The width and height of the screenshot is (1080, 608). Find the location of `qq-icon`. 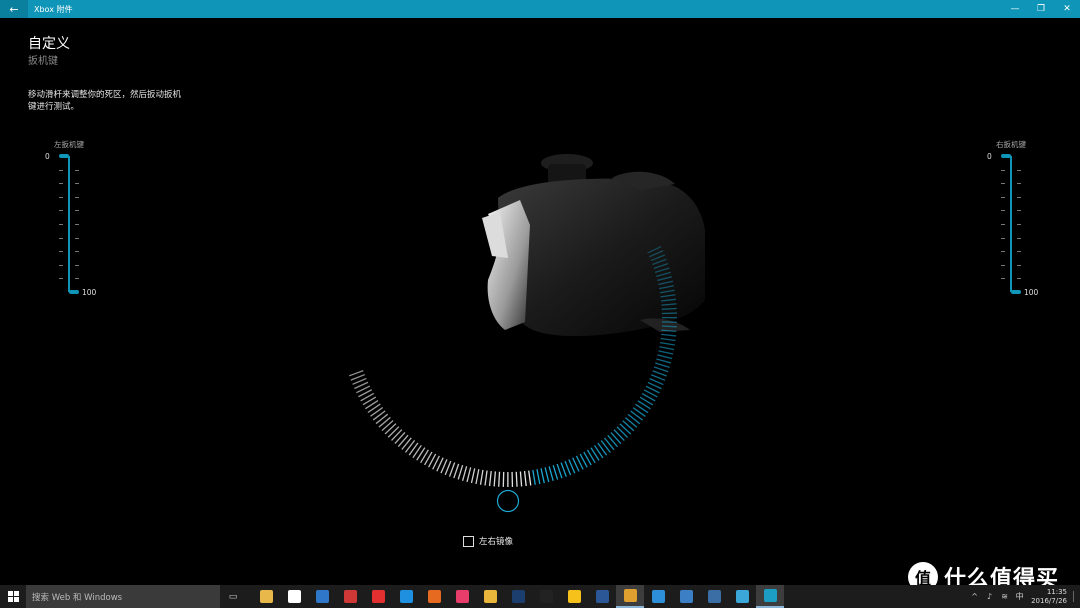

qq-icon is located at coordinates (546, 596).